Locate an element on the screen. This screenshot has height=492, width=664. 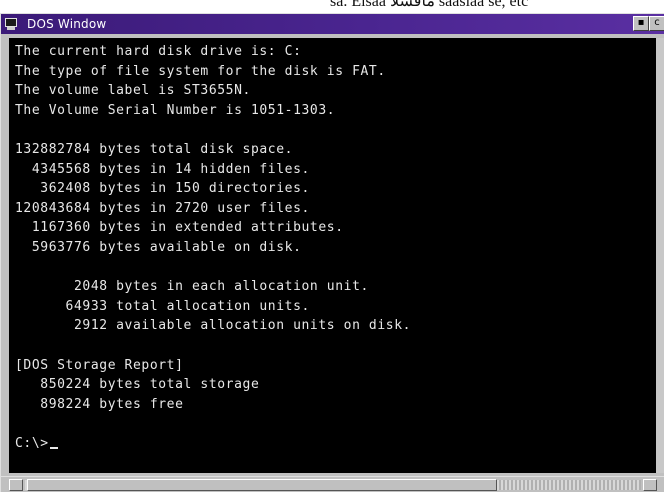
console-line: 4345568 bytes in 14 hidden files. is located at coordinates (162, 169).